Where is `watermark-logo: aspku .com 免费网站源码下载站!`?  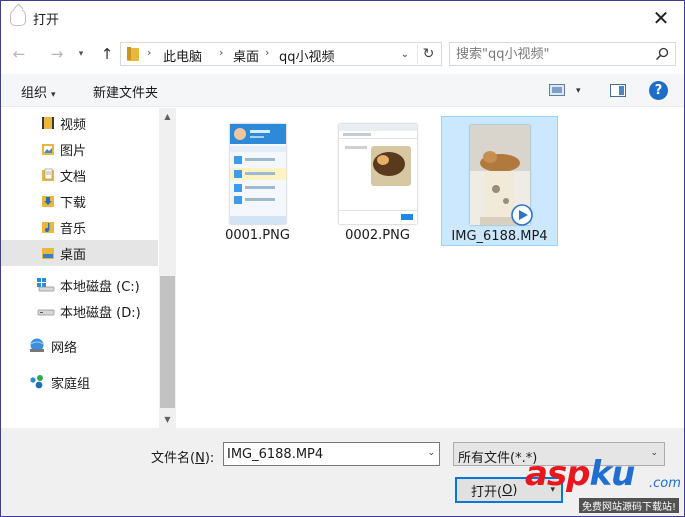
watermark-logo: aspku .com 免费网站源码下载站! is located at coordinates (602, 485).